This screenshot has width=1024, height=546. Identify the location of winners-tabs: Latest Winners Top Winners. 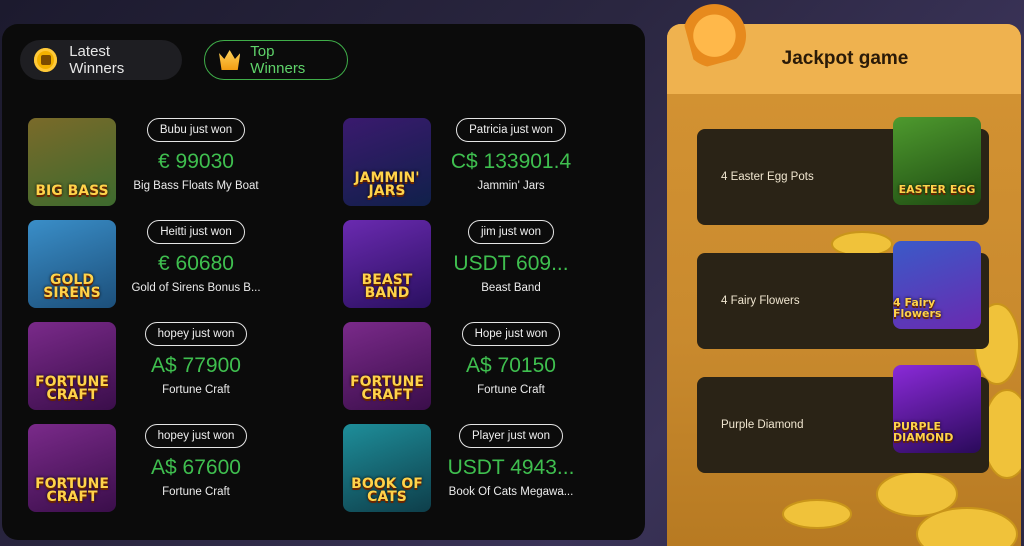
(184, 60).